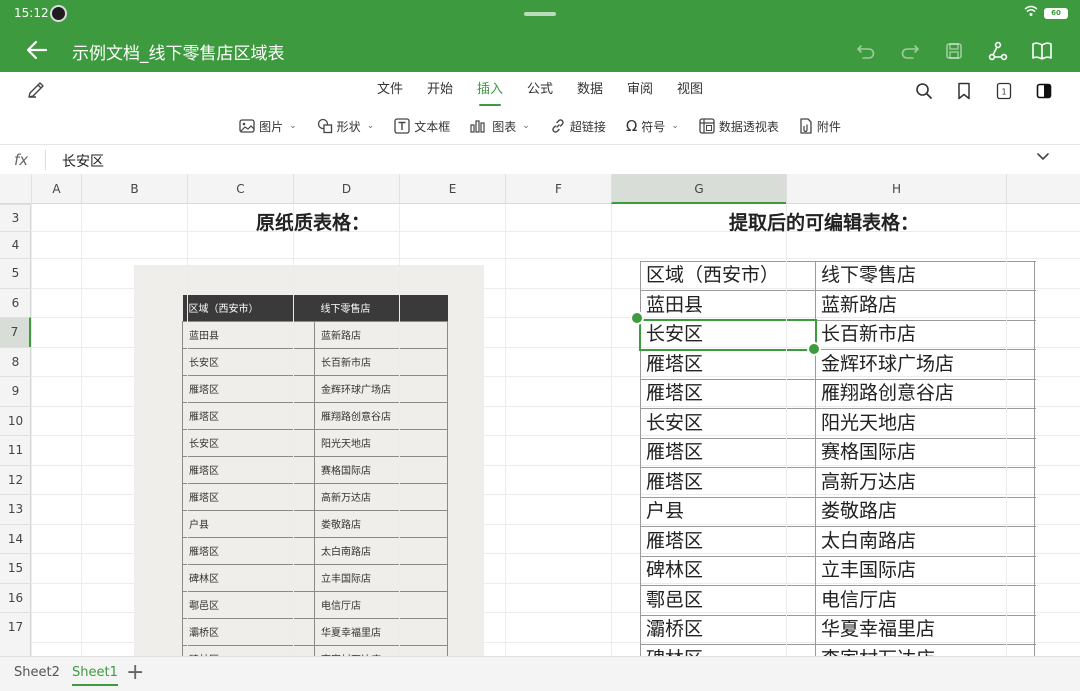  Describe the element at coordinates (558, 189) in the screenshot. I see `column-header-f: F` at that location.